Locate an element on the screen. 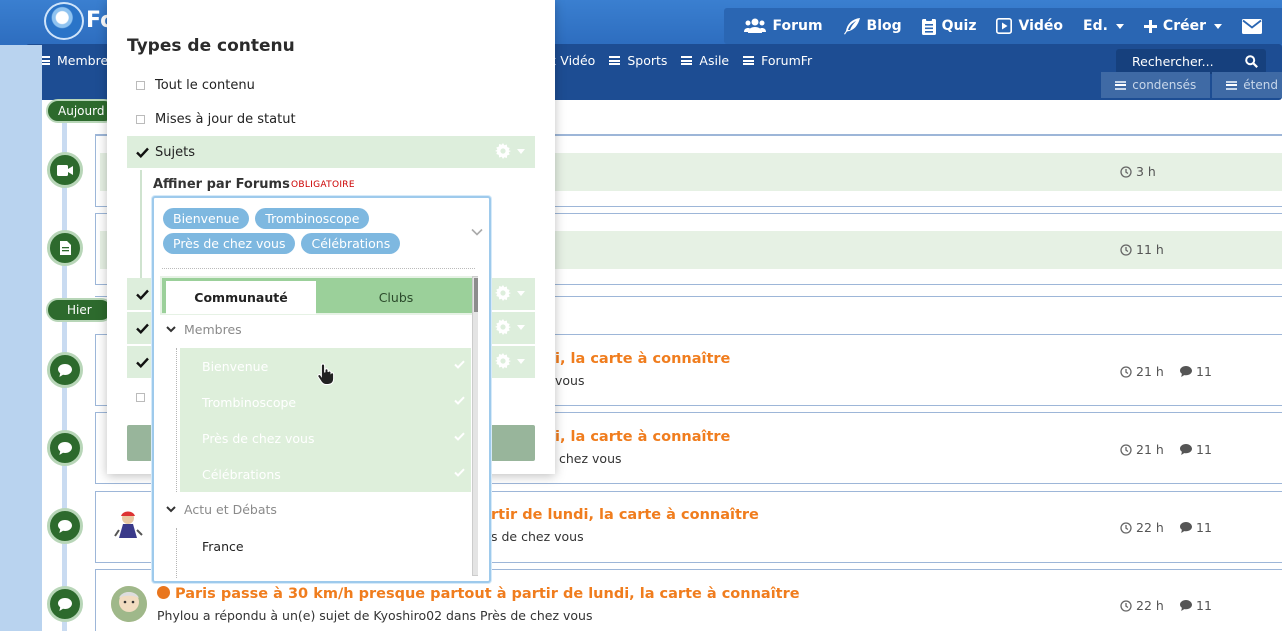  scrollbar-thumb is located at coordinates (476, 295).